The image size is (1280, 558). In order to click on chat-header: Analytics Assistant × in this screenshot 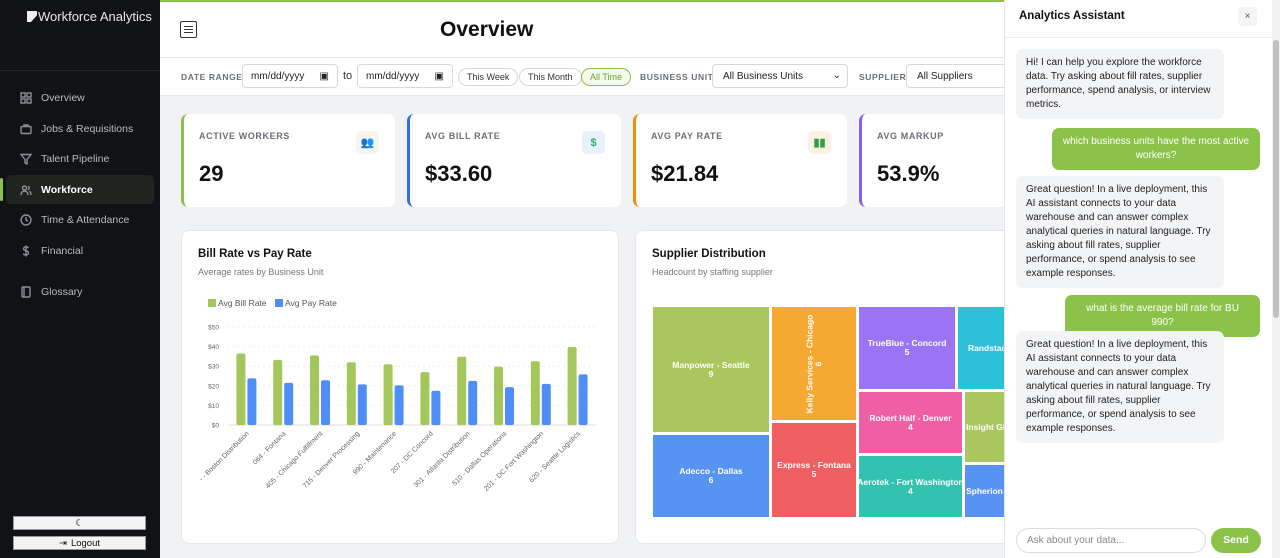, I will do `click(1139, 19)`.